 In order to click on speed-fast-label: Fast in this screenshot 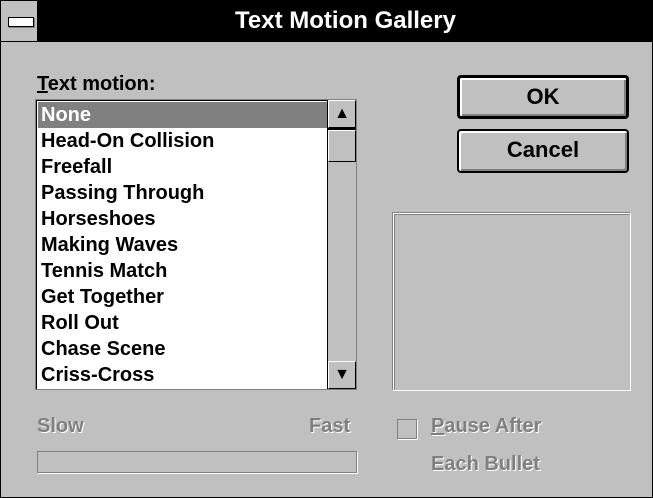, I will do `click(330, 426)`.